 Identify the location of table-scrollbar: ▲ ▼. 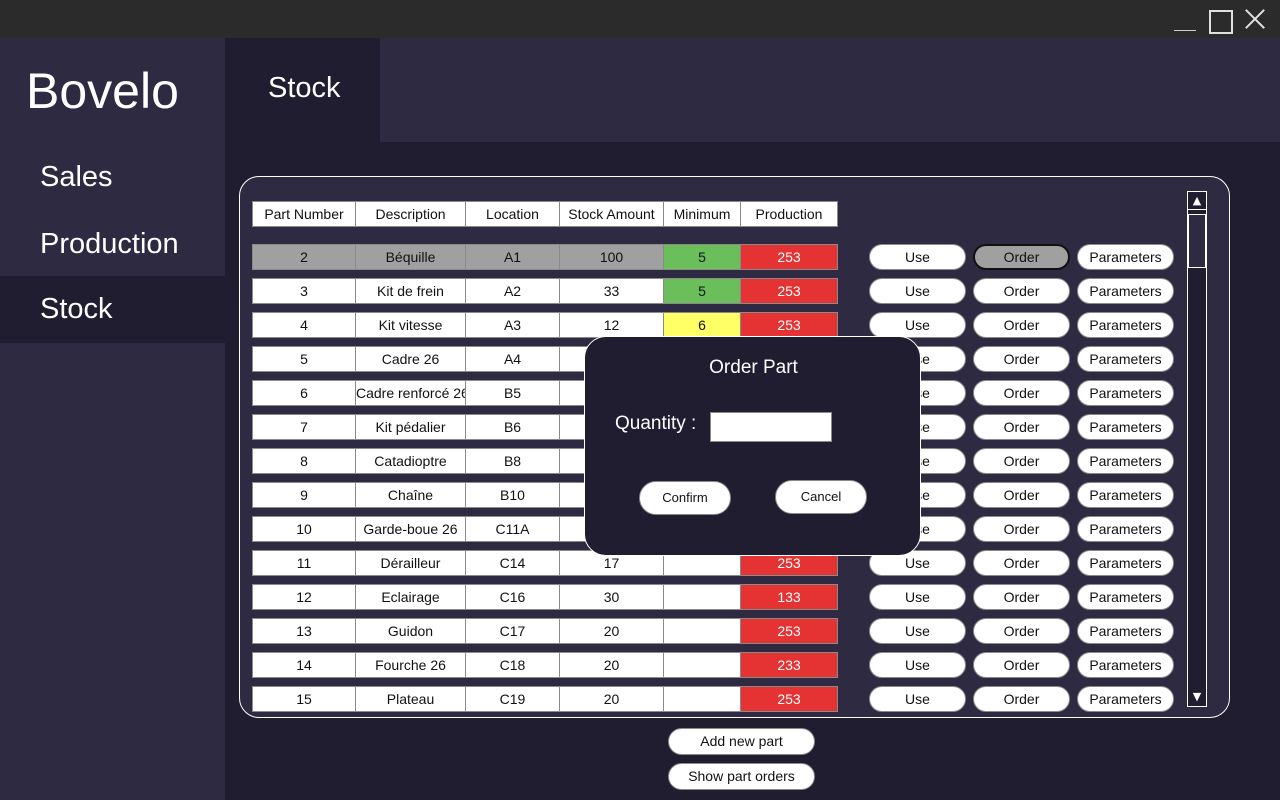
(1197, 449).